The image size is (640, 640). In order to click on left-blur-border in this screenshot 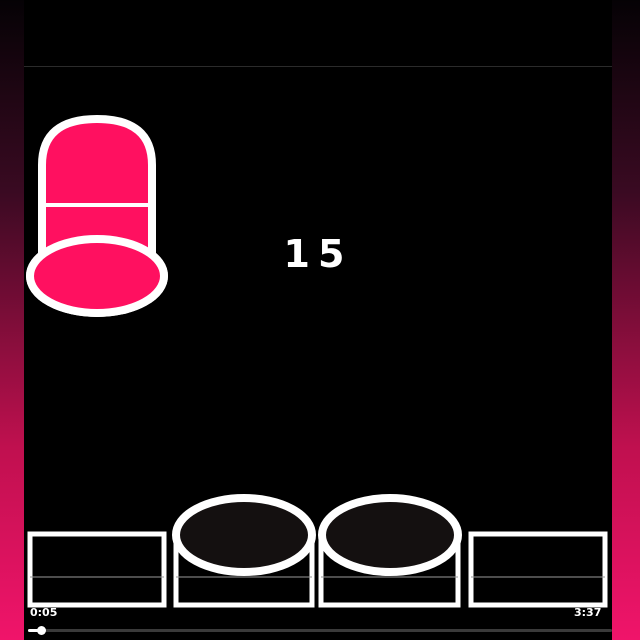, I will do `click(12, 320)`.